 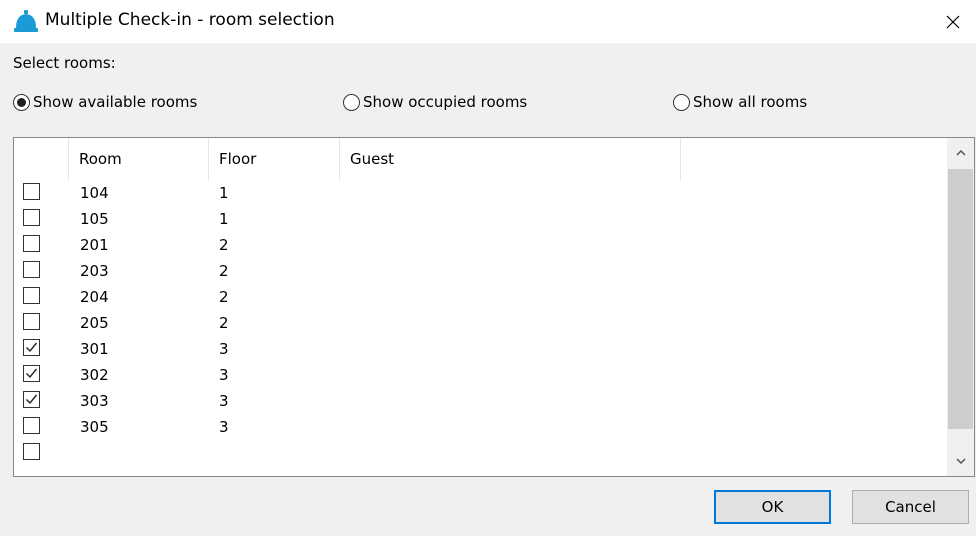 I want to click on table-row: 105 1, so click(x=480, y=219).